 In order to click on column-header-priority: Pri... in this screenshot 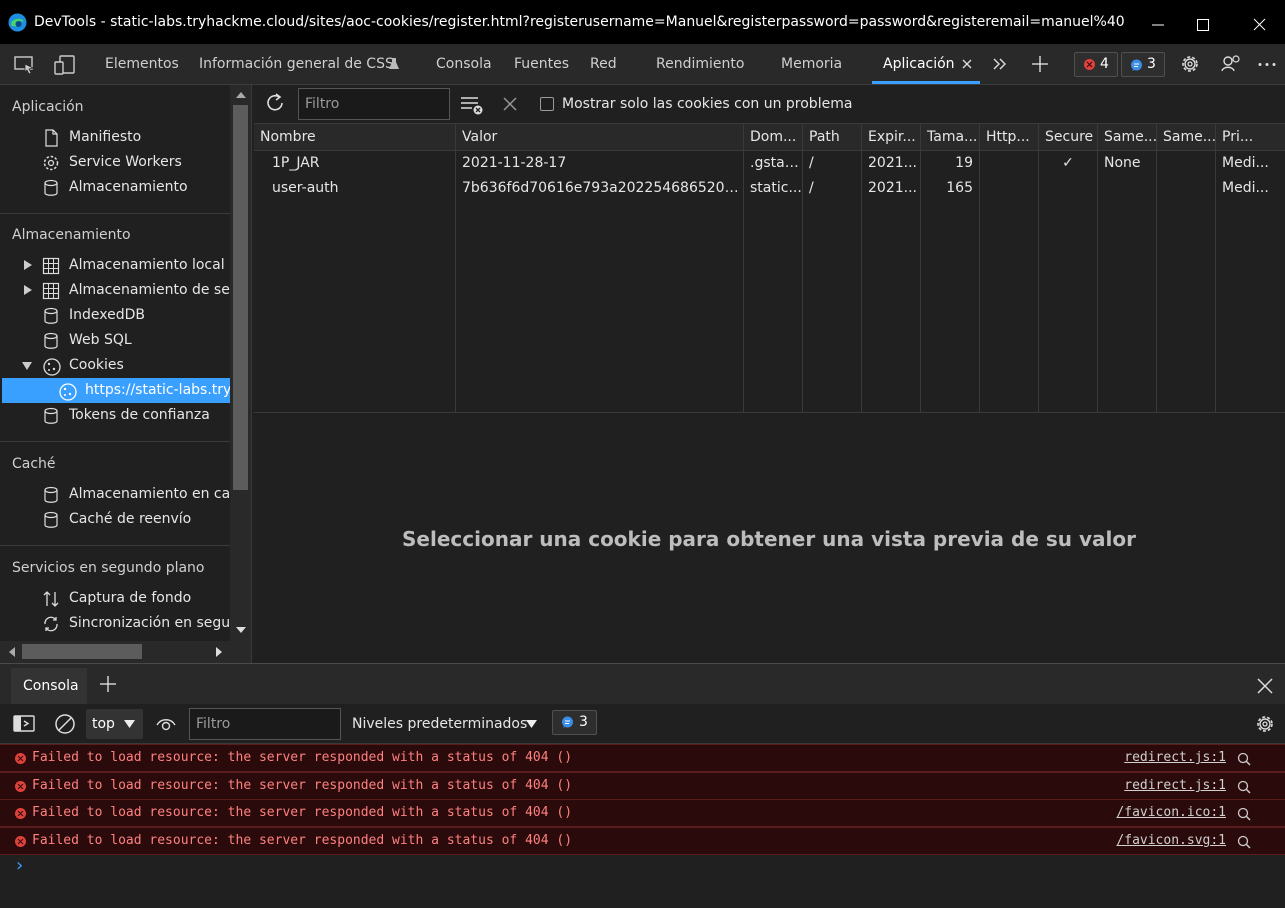, I will do `click(1245, 137)`.